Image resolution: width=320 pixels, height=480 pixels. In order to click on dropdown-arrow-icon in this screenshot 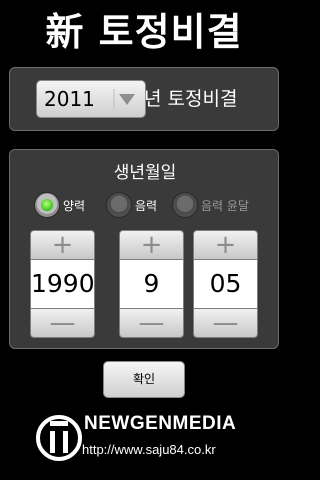, I will do `click(124, 99)`.